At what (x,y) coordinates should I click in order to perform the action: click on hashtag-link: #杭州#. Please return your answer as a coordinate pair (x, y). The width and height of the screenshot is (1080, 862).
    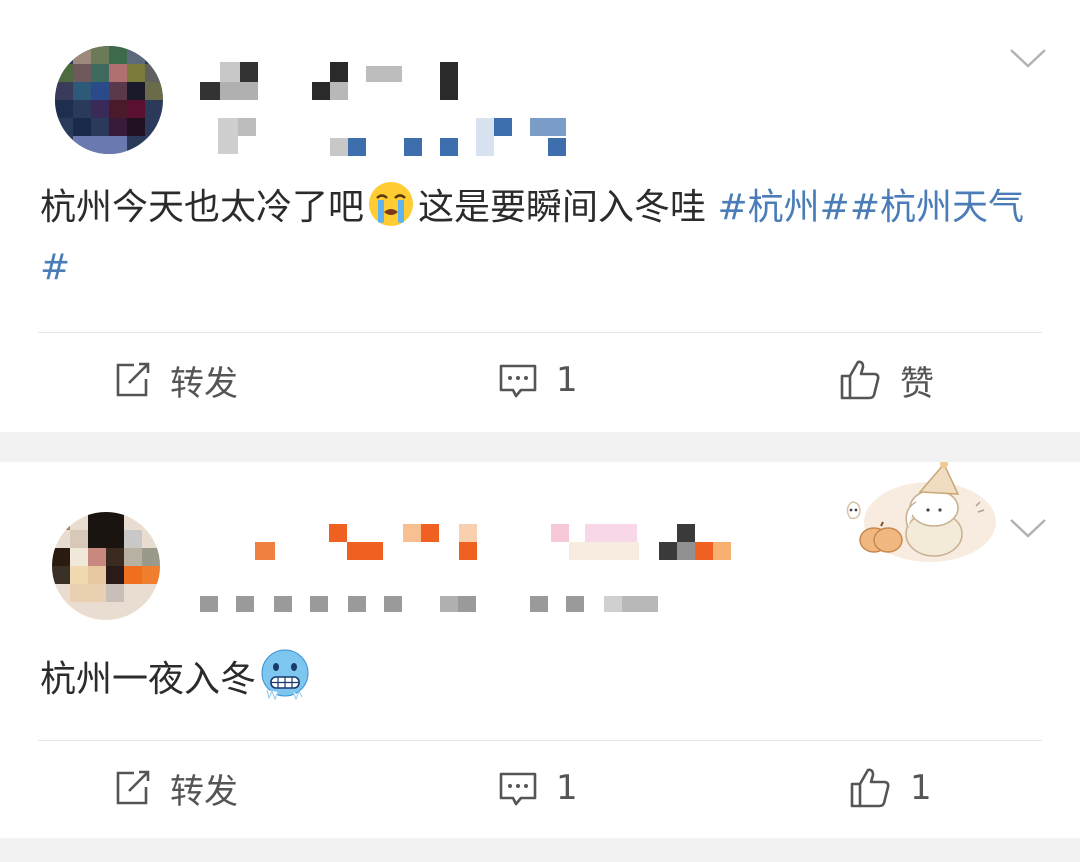
    Looking at the image, I should click on (783, 207).